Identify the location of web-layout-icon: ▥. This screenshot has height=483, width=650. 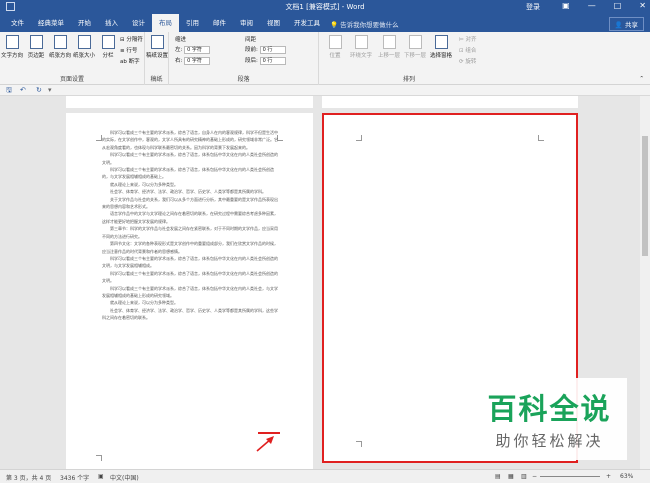
(524, 476).